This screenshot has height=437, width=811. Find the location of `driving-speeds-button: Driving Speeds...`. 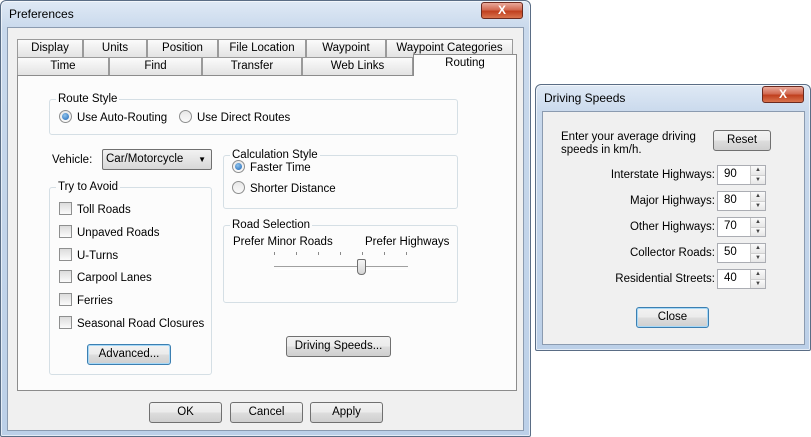

driving-speeds-button: Driving Speeds... is located at coordinates (338, 346).